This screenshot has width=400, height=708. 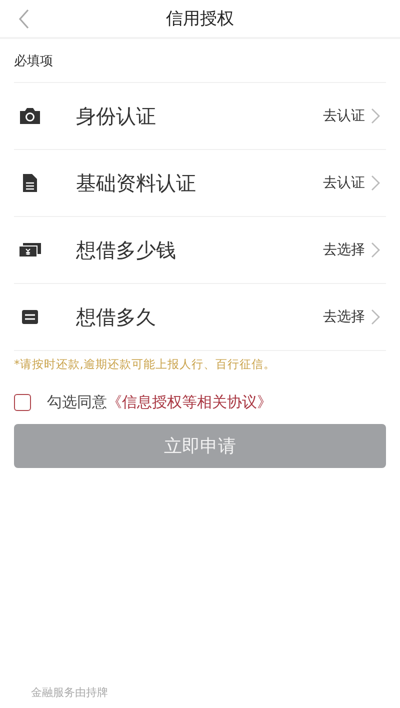 I want to click on list-item: 想借多少钱 去选择, so click(x=200, y=250).